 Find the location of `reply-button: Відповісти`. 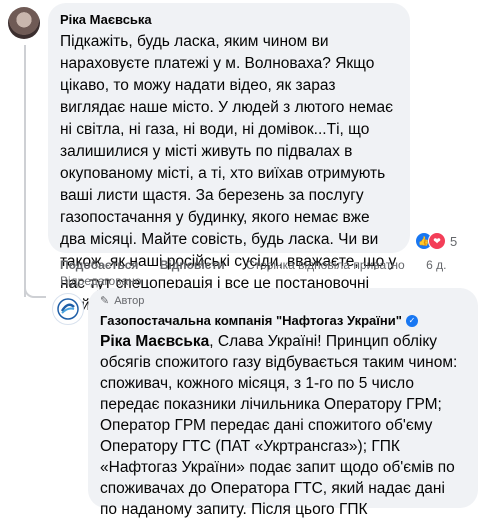

reply-button: Відповісти is located at coordinates (192, 265).